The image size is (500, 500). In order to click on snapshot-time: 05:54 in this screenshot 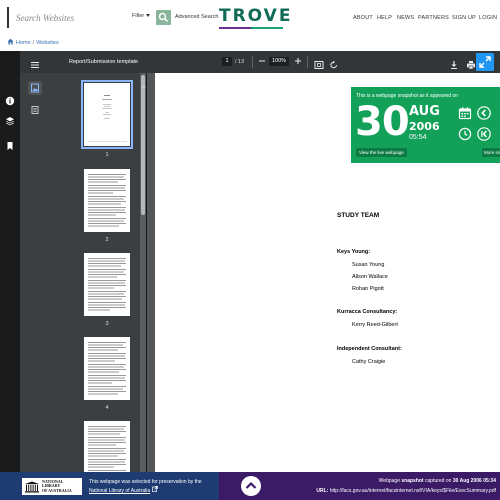, I will do `click(418, 137)`.